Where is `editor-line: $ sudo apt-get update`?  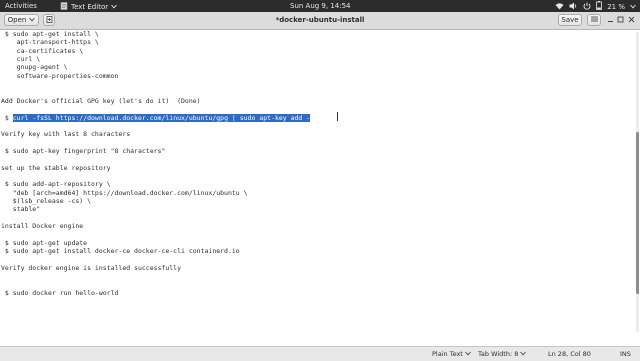
editor-line: $ sudo apt-get update is located at coordinates (44, 243).